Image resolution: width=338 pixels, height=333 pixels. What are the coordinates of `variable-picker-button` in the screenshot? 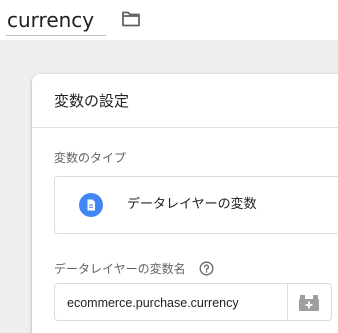 It's located at (310, 302).